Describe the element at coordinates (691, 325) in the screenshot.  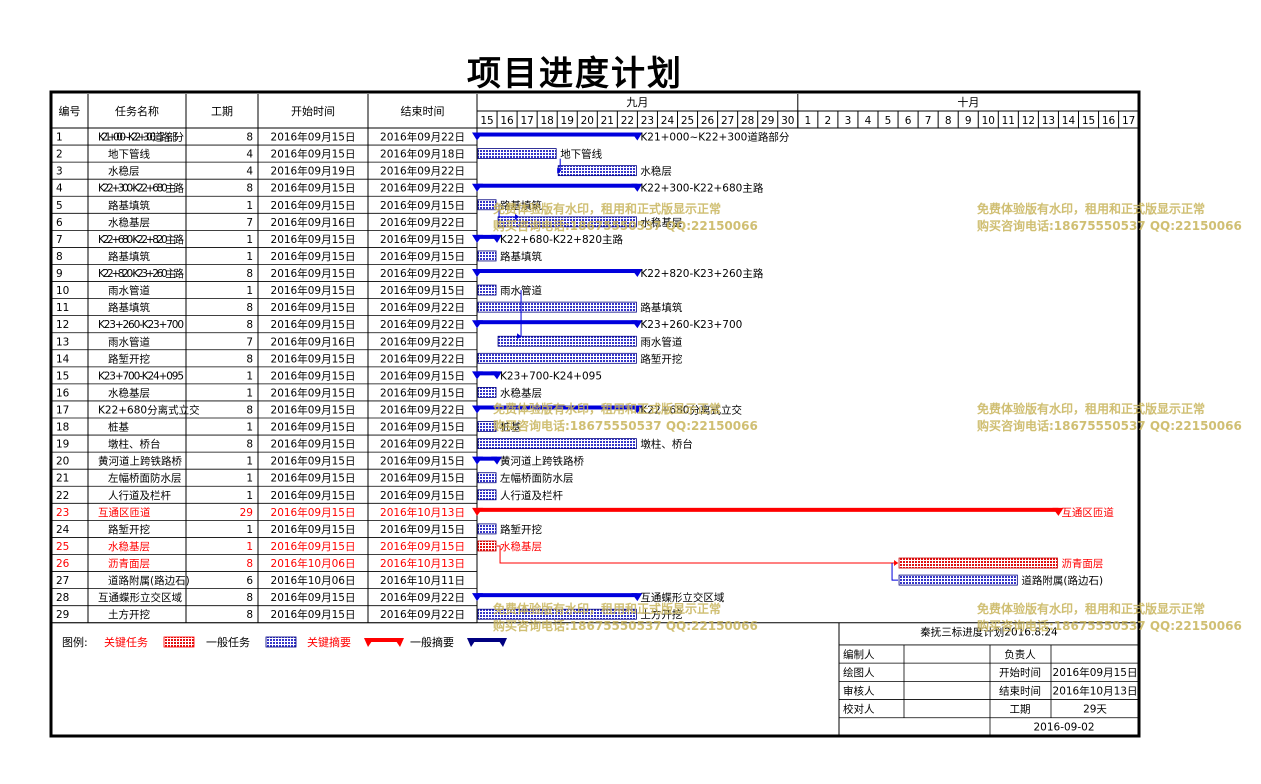
I see `bar-label: K23+260-K23+700` at that location.